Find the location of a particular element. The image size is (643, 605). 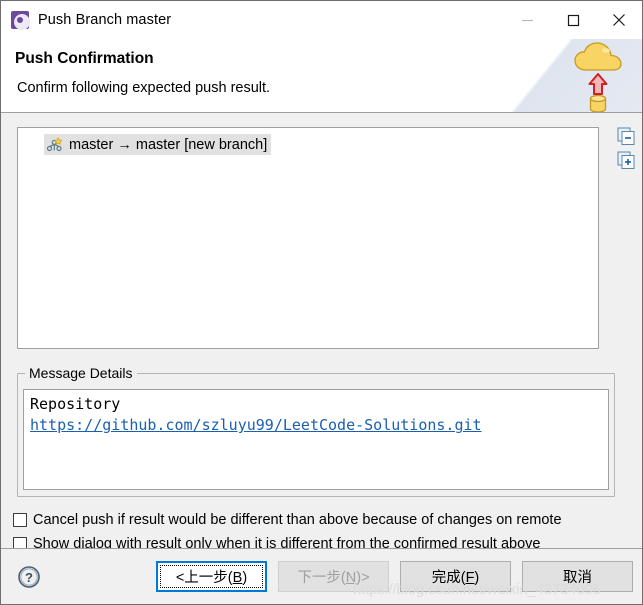

help-icon: ? is located at coordinates (29, 577).